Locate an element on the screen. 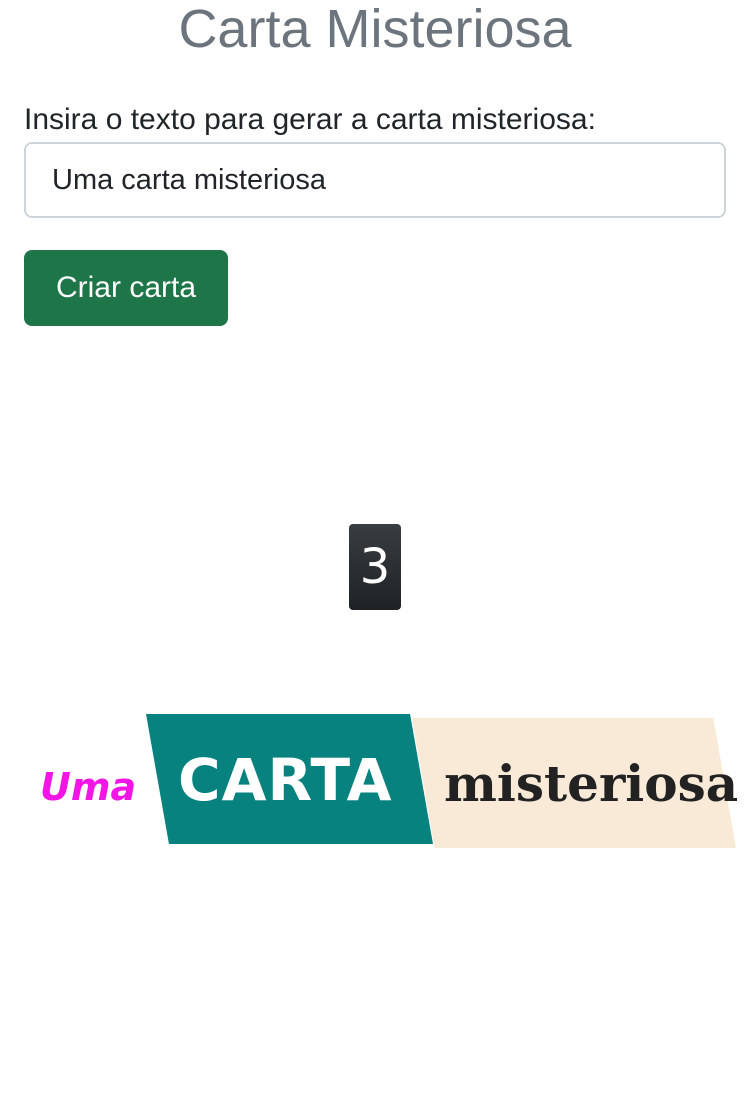  page-title: Carta Misteriosa is located at coordinates (375, 29).